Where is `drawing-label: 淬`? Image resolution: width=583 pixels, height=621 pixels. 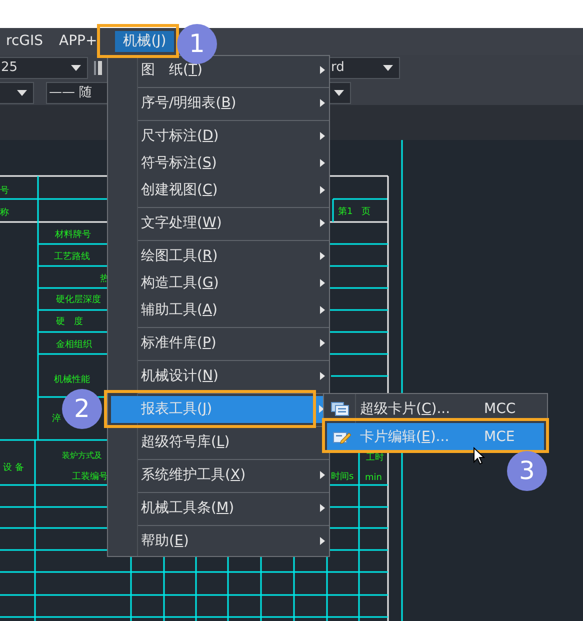 drawing-label: 淬 is located at coordinates (56, 419).